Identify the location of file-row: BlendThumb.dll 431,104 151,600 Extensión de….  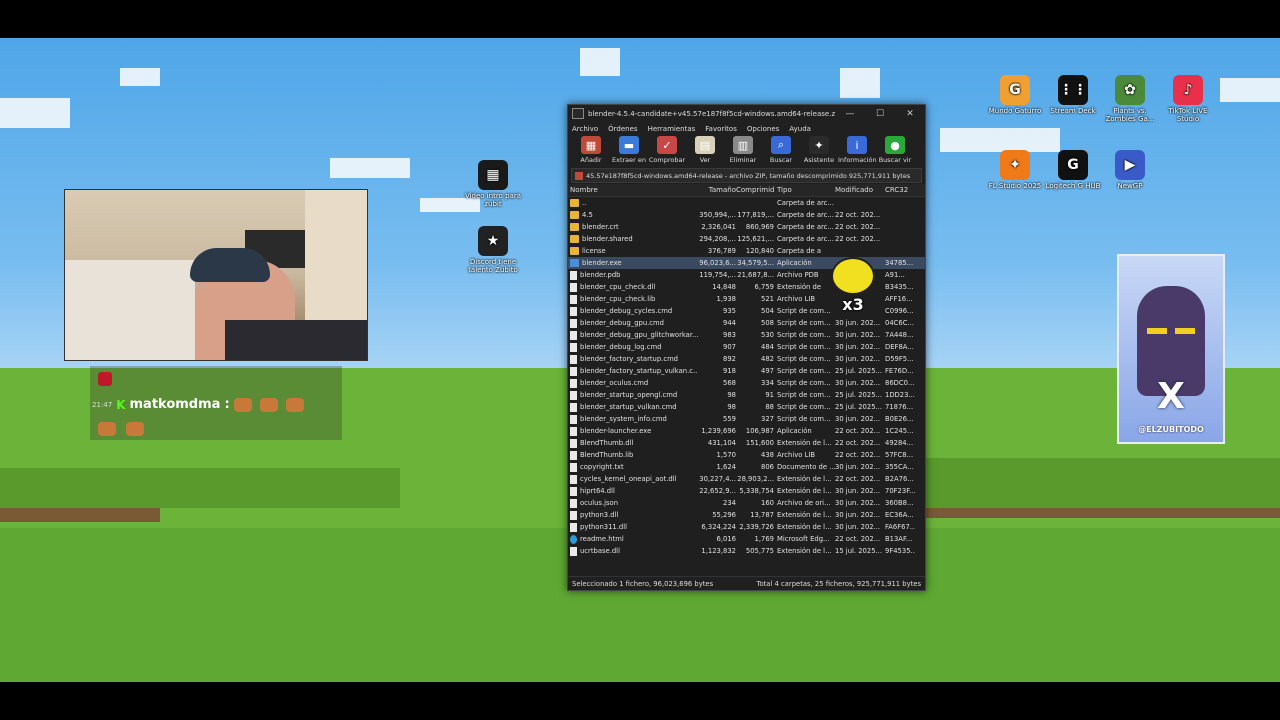
(746, 443).